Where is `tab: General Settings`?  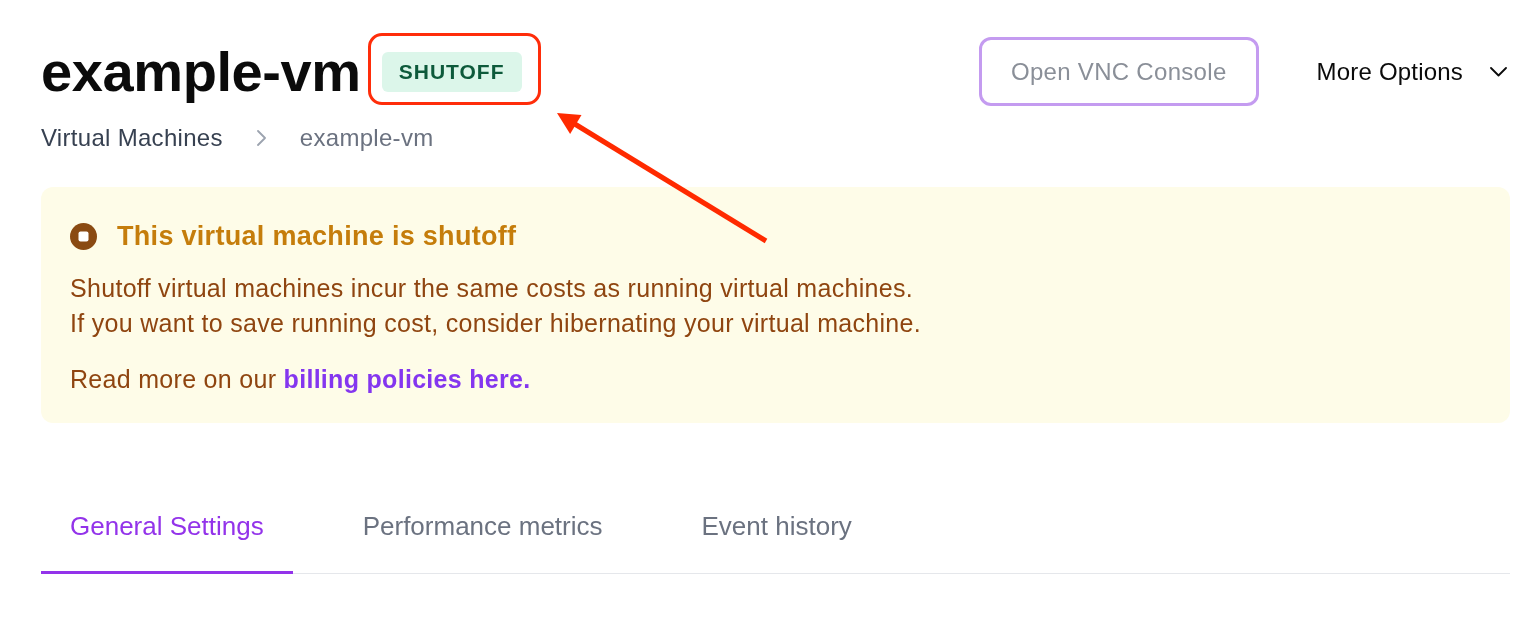 tab: General Settings is located at coordinates (167, 536).